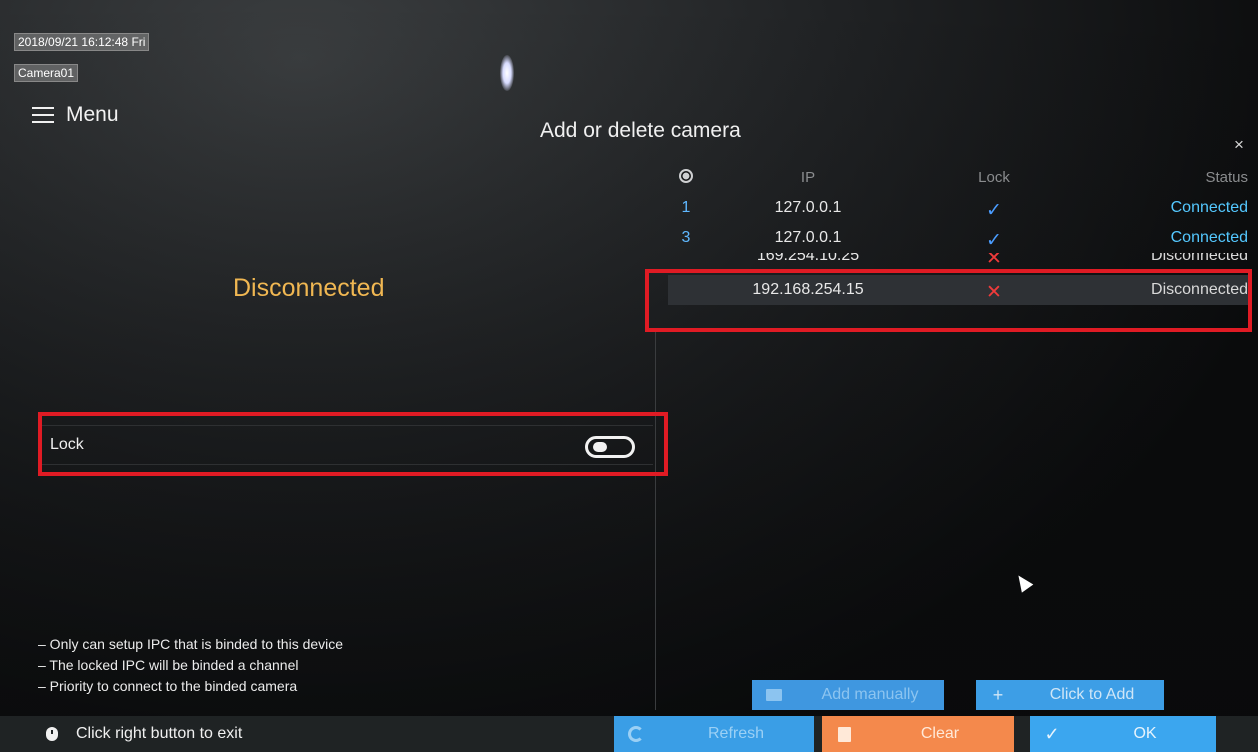 This screenshot has width=1258, height=752. What do you see at coordinates (940, 733) in the screenshot?
I see `clear-label: Clear` at bounding box center [940, 733].